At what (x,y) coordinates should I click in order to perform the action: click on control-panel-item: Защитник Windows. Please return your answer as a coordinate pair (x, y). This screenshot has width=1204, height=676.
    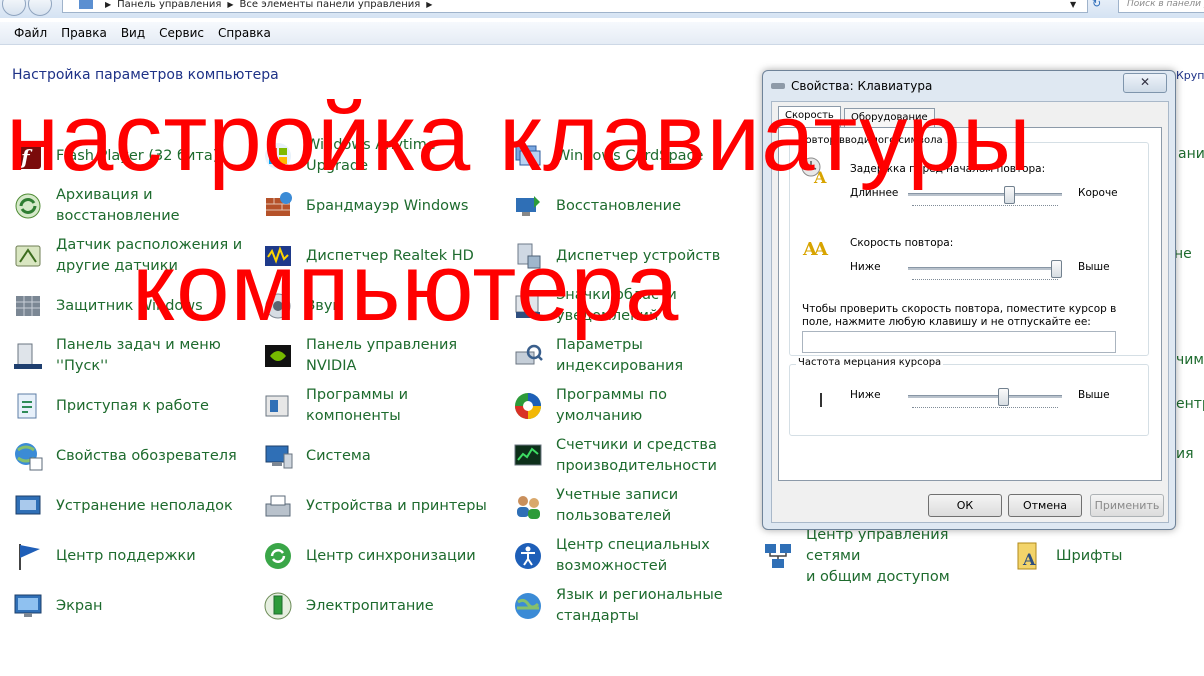
    Looking at the image, I should click on (132, 306).